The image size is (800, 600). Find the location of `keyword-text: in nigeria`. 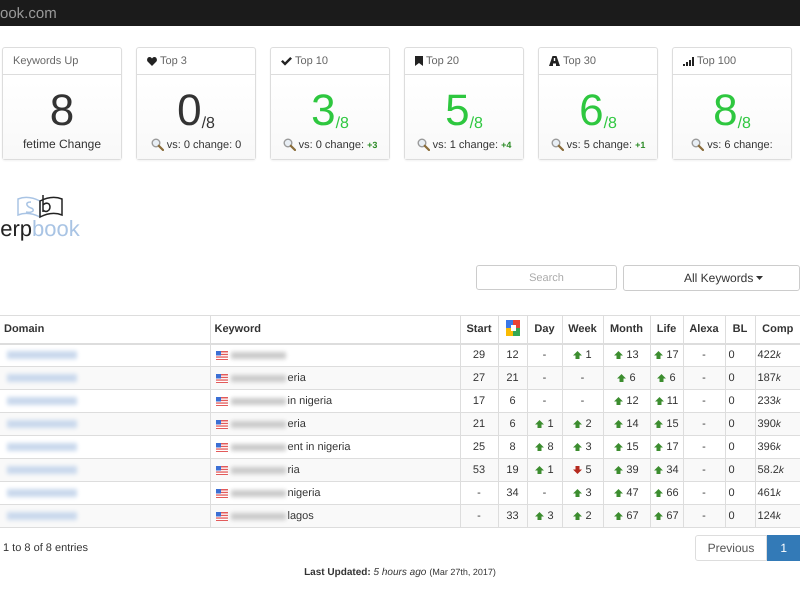

keyword-text: in nigeria is located at coordinates (310, 401).